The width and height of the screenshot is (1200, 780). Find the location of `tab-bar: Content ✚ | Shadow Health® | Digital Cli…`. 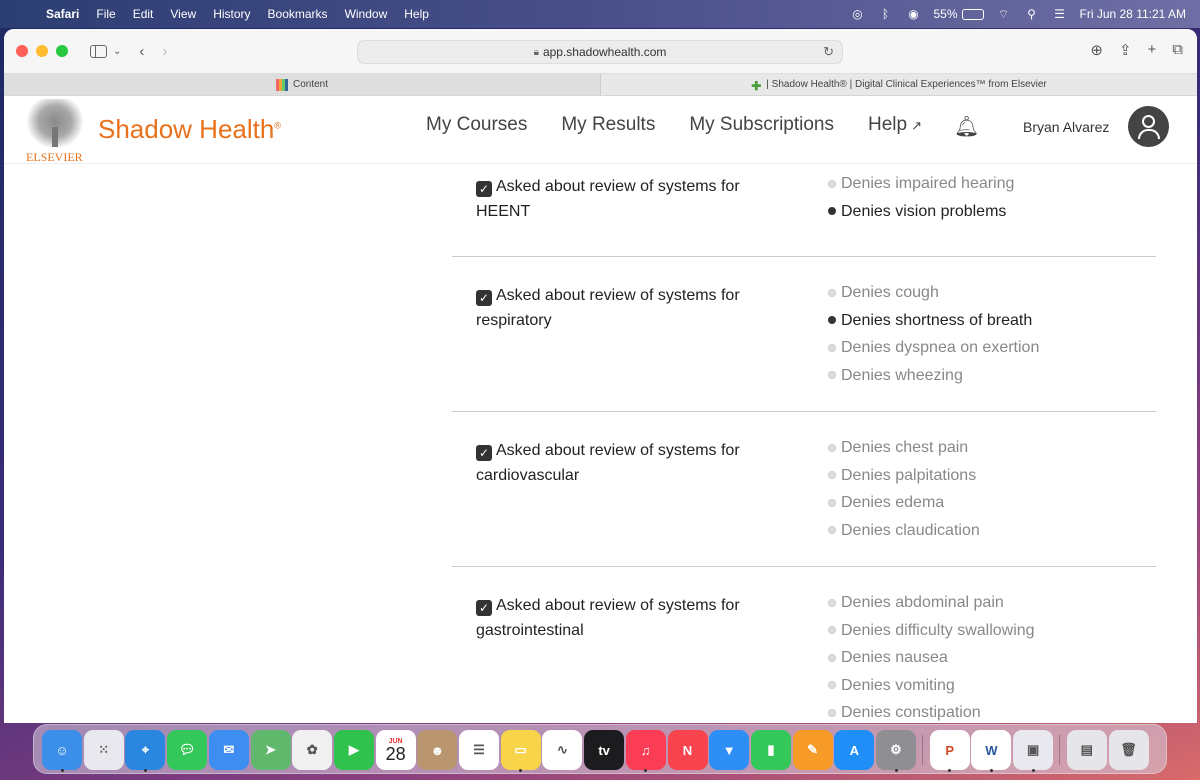

tab-bar: Content ✚ | Shadow Health® | Digital Cli… is located at coordinates (600, 84).